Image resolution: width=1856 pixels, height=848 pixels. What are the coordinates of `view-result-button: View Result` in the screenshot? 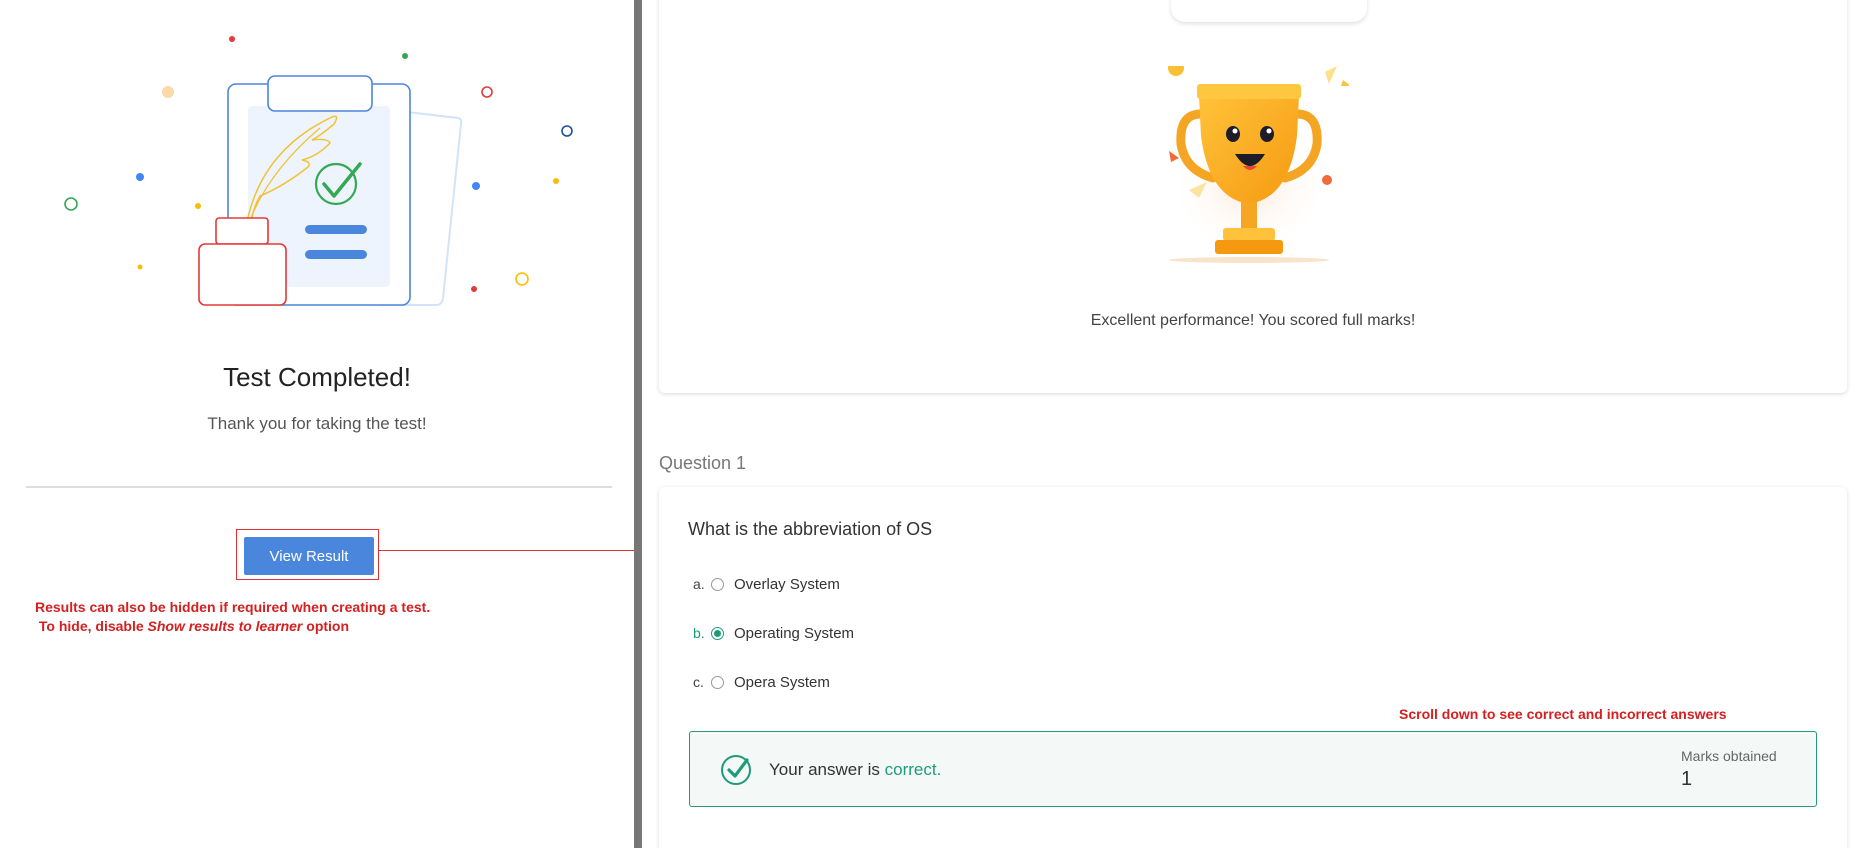 It's located at (309, 556).